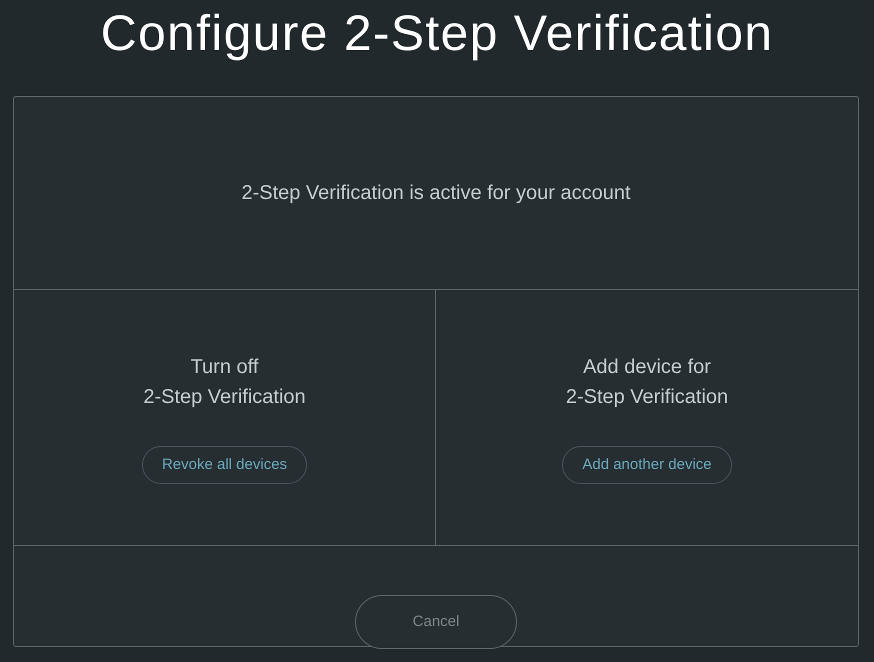 This screenshot has width=874, height=662. Describe the element at coordinates (225, 465) in the screenshot. I see `option-button: Revoke all devices` at that location.